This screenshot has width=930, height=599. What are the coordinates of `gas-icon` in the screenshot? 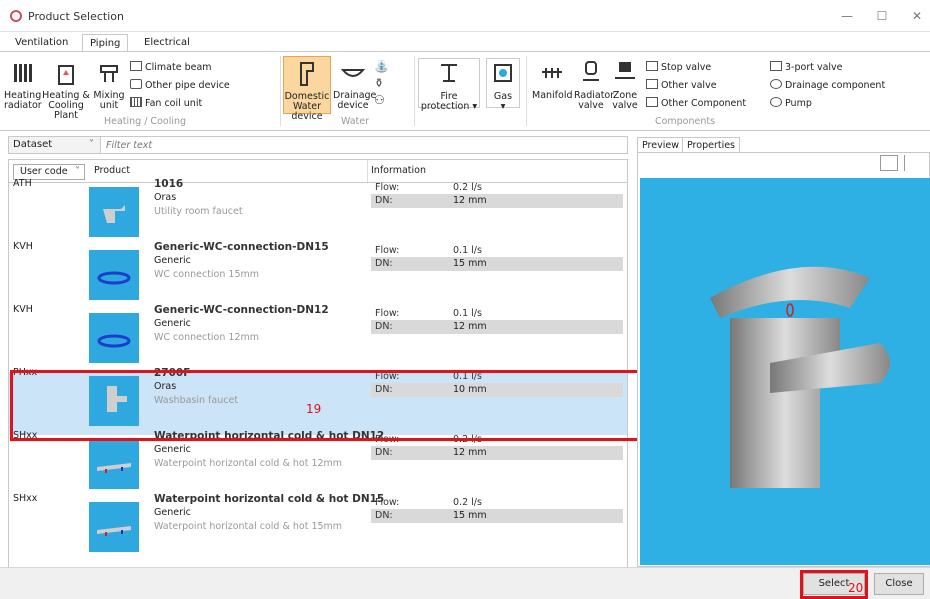 It's located at (503, 73).